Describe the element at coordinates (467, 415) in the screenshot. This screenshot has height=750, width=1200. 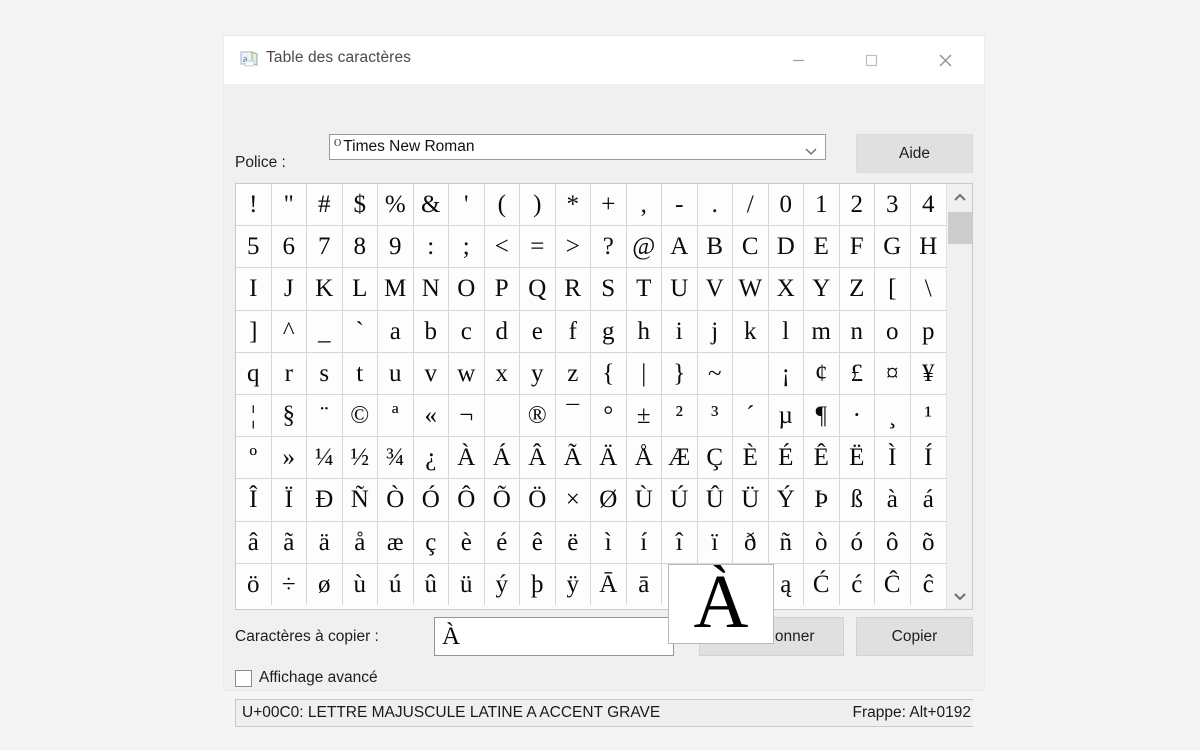
I see `character-cell: ¬` at that location.